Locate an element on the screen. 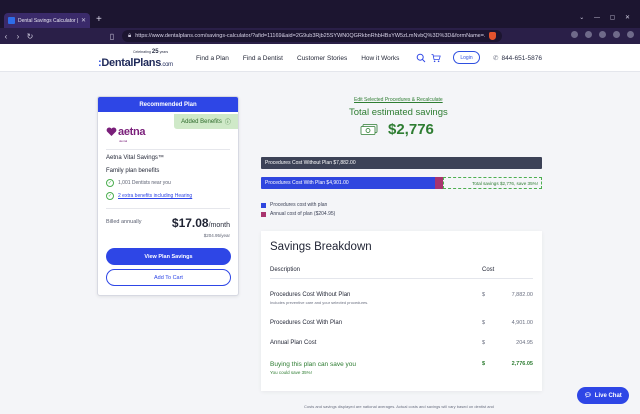 The height and width of the screenshot is (414, 640). live-chat-button: 💬︎ Live Chat is located at coordinates (603, 395).